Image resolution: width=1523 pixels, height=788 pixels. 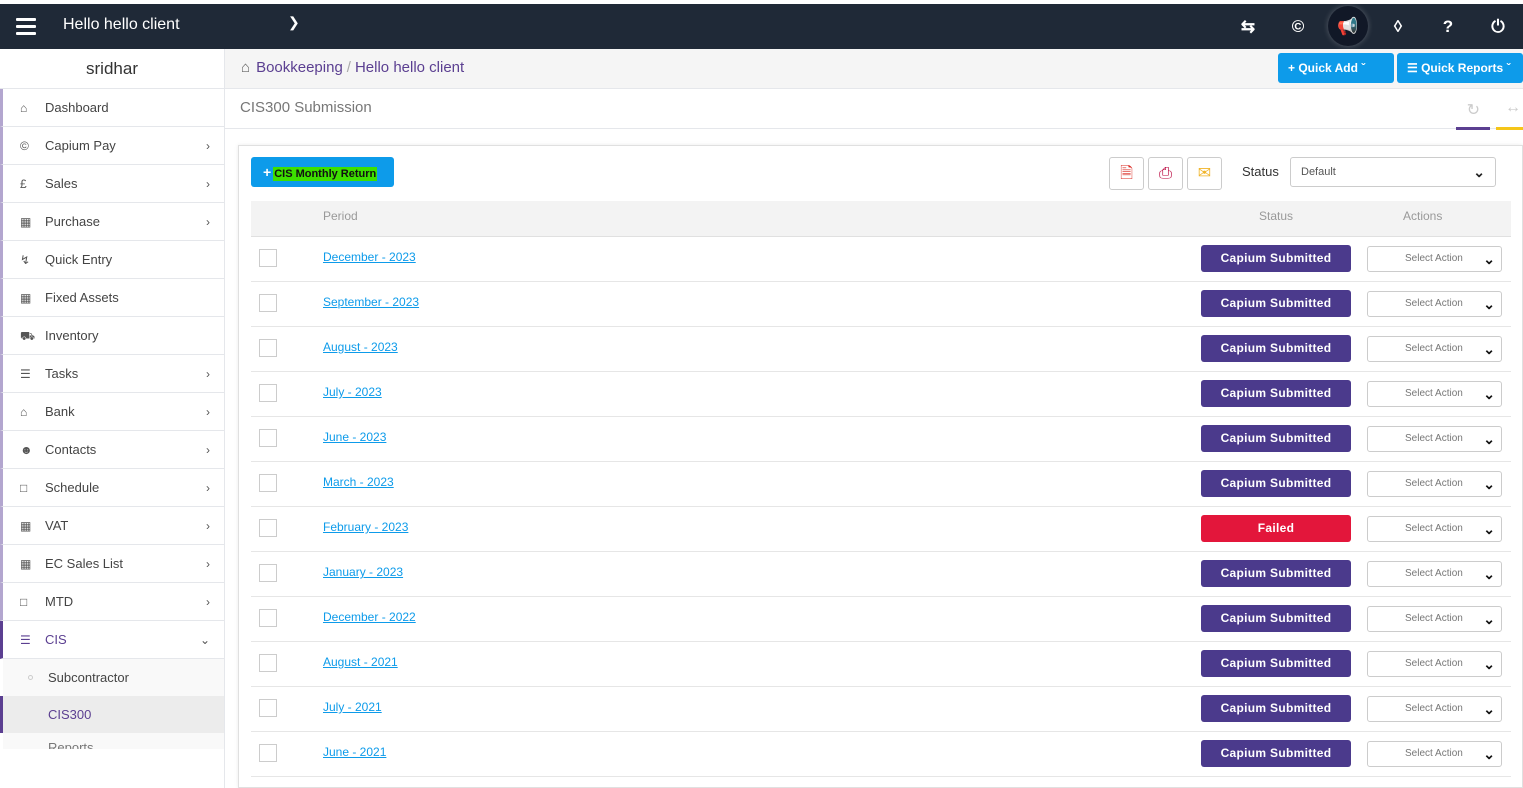 I want to click on sidebar-item-fixed-assets: ▦ Fixed Assets, so click(x=112, y=298).